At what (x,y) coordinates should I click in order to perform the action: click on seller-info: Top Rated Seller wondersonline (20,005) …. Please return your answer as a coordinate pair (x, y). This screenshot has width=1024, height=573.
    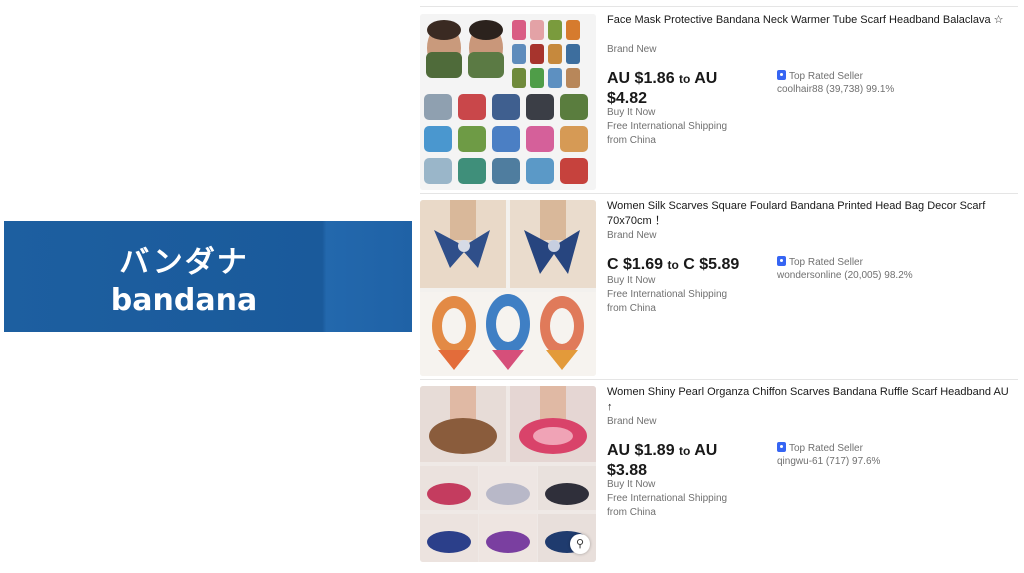
    Looking at the image, I should click on (845, 269).